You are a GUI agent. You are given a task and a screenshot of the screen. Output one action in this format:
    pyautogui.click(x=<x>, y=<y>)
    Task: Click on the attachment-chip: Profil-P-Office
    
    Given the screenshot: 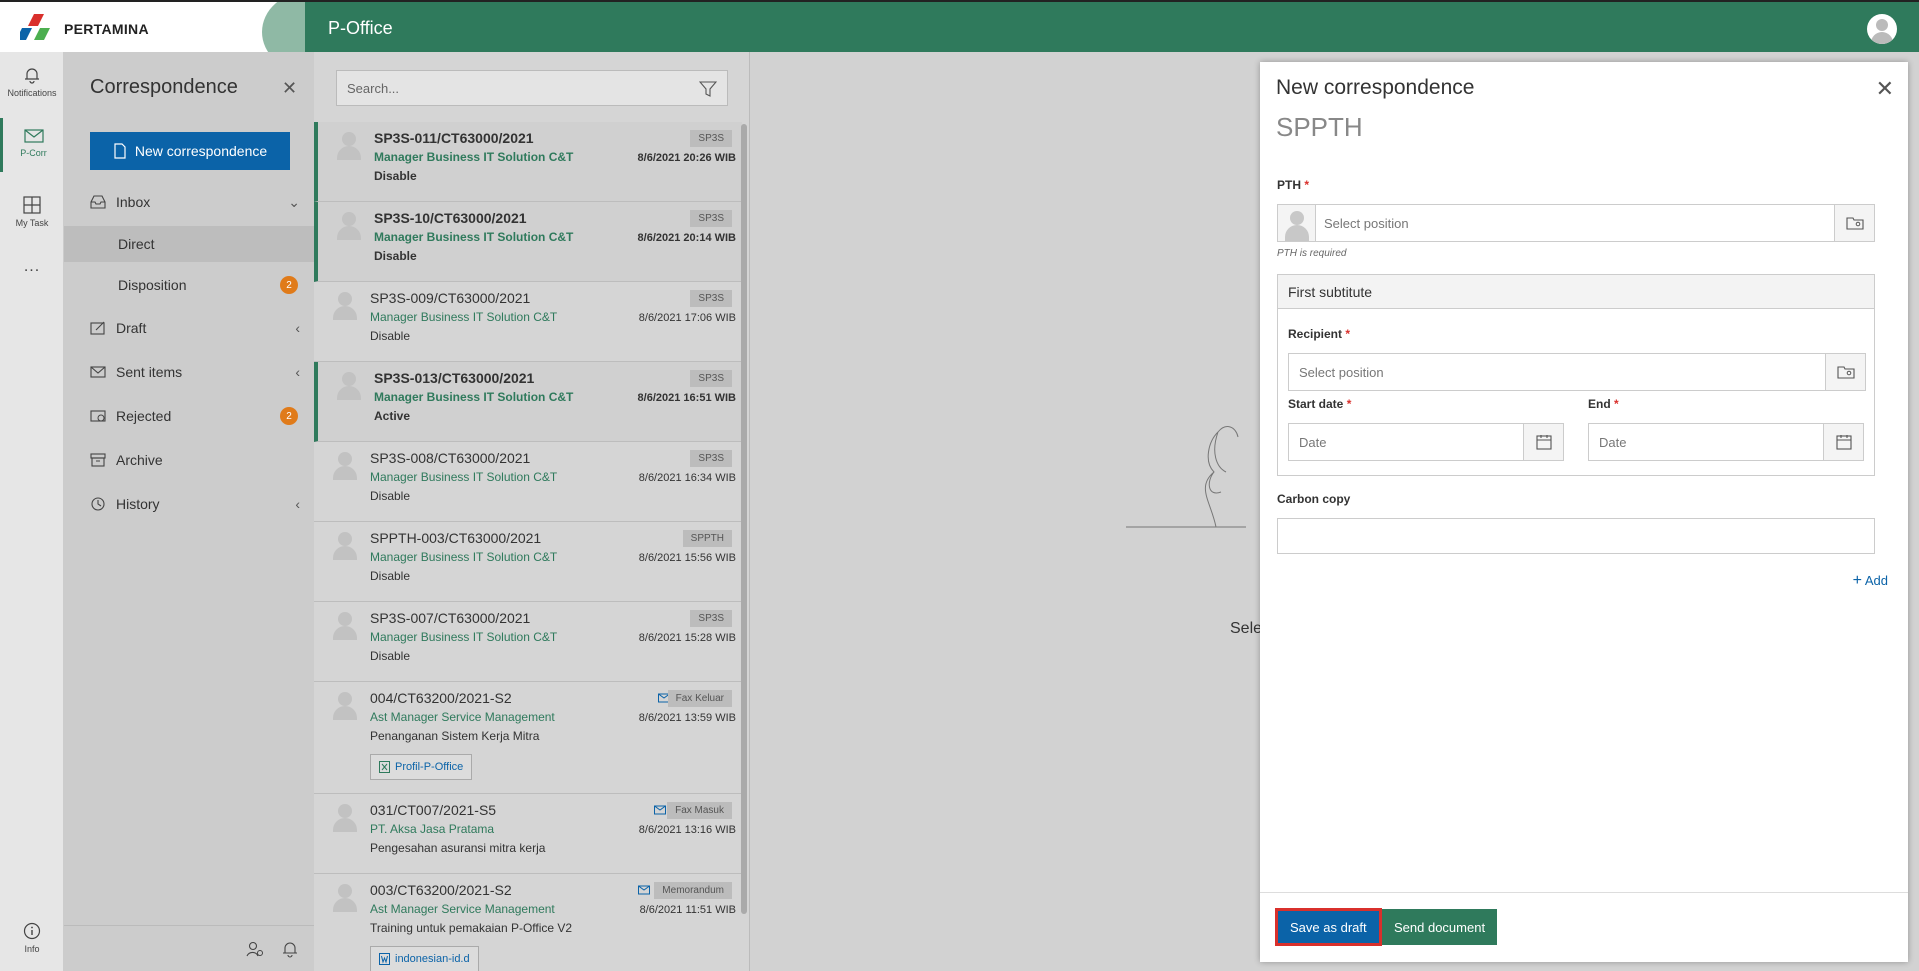 What is the action you would take?
    pyautogui.click(x=421, y=767)
    